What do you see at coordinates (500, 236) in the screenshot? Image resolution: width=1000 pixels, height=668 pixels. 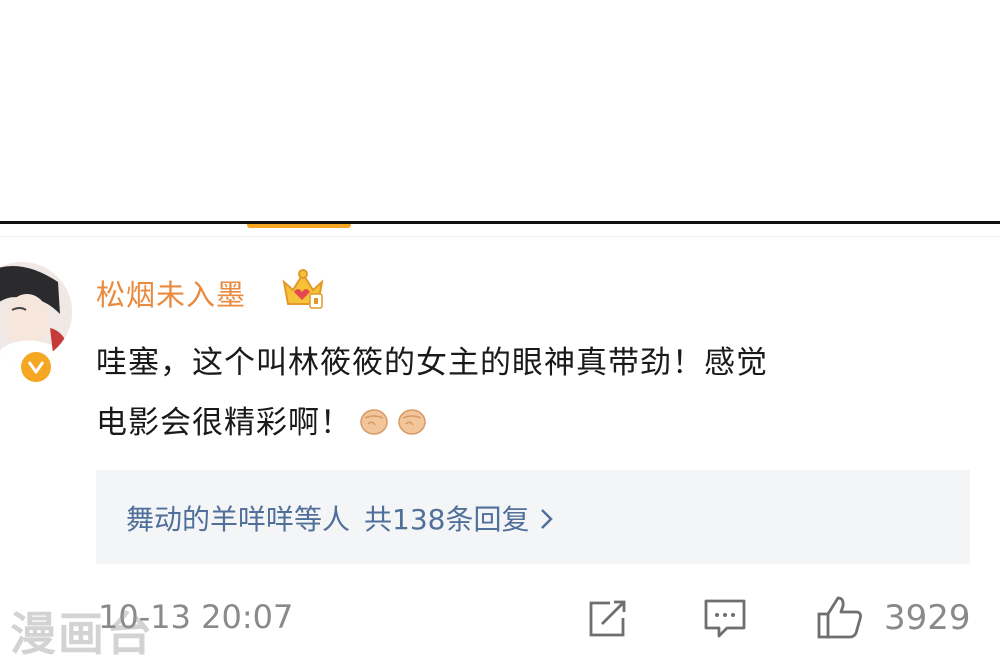 I see `separator` at bounding box center [500, 236].